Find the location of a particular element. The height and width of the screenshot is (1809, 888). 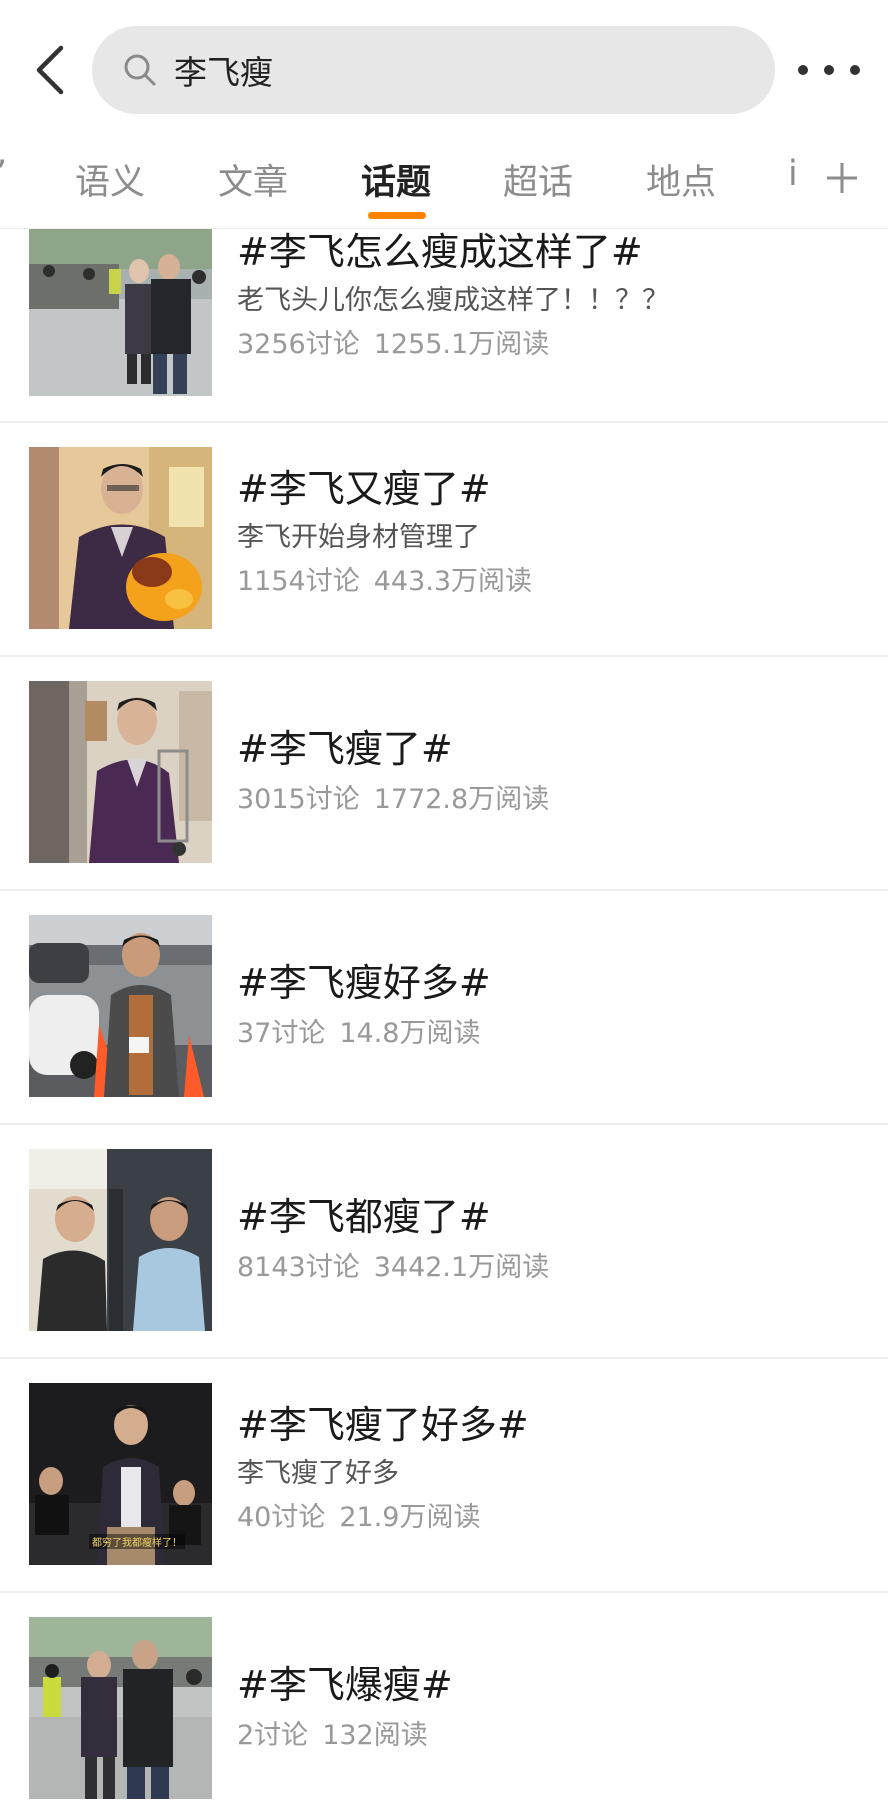

more-options-button is located at coordinates (829, 70).